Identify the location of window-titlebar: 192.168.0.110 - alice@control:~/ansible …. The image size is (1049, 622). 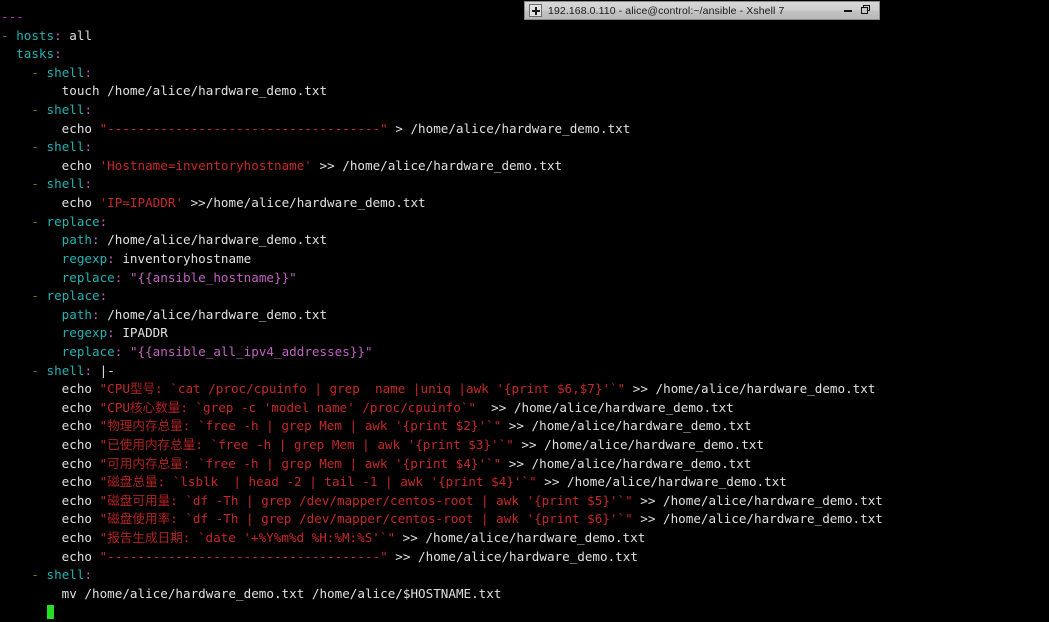
(702, 10).